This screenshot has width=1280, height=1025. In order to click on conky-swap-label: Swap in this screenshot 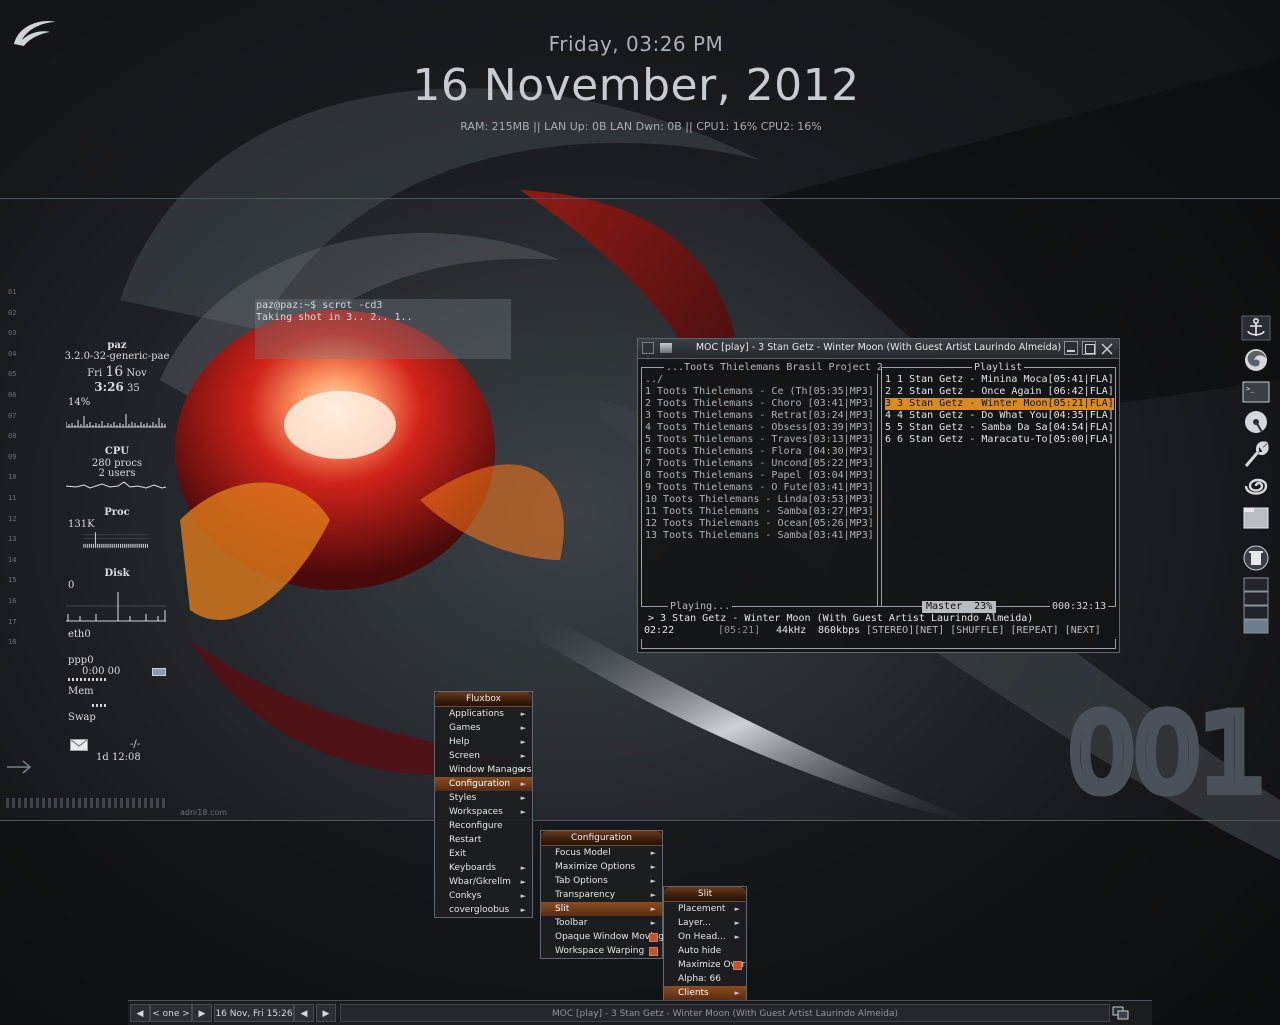, I will do `click(82, 717)`.